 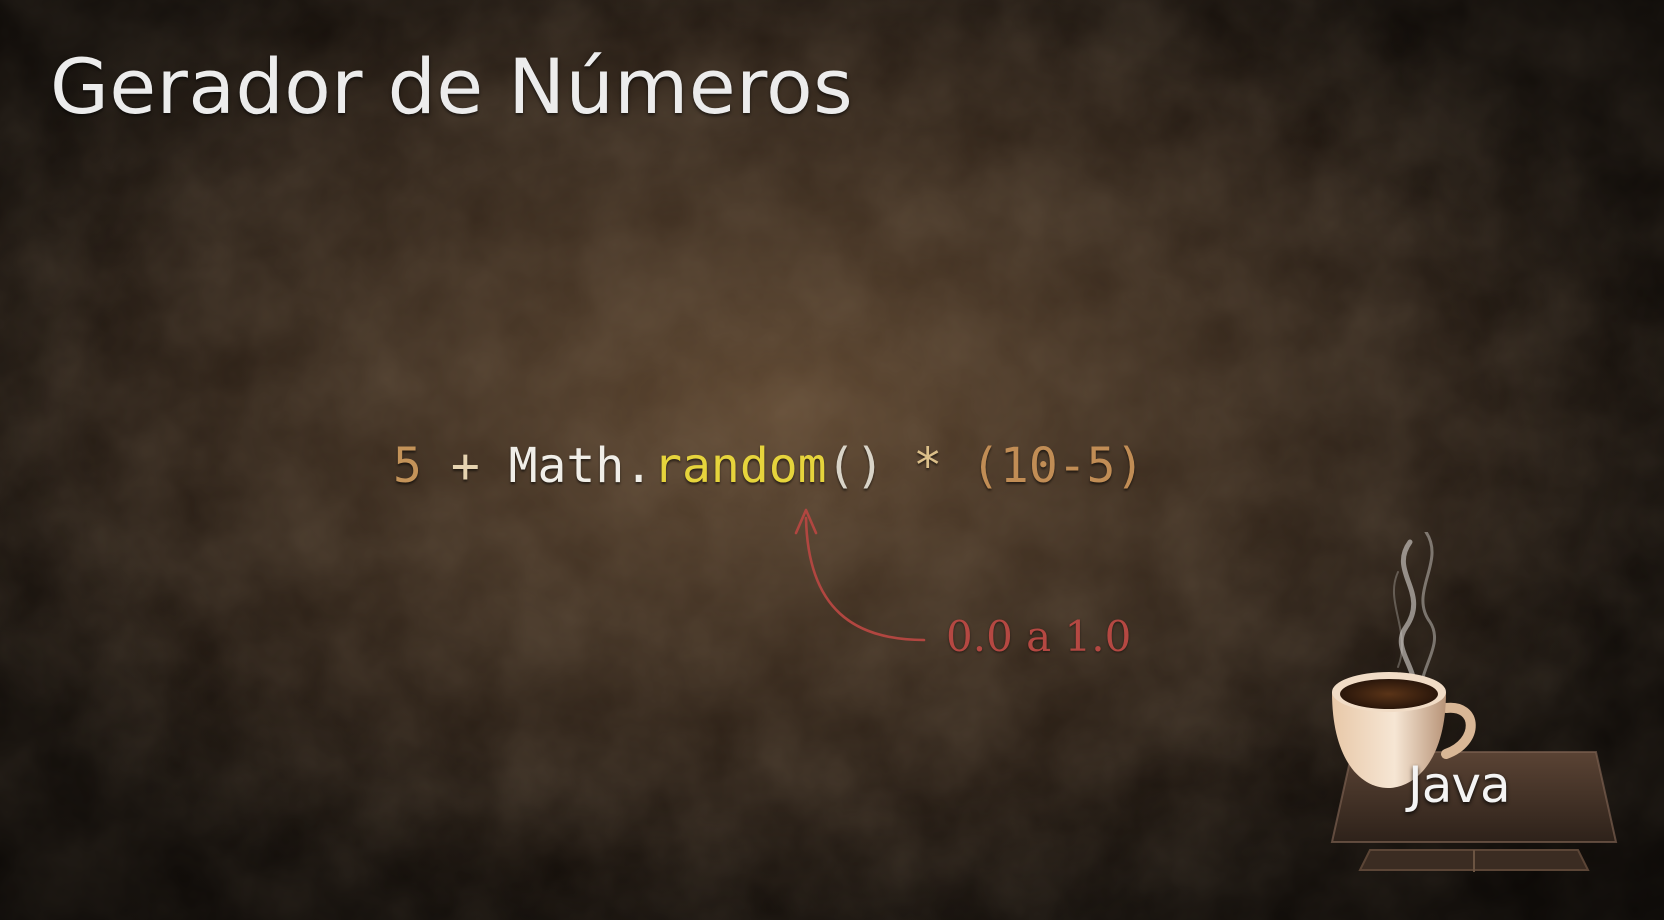 What do you see at coordinates (1474, 701) in the screenshot?
I see `coffee-cup-icon` at bounding box center [1474, 701].